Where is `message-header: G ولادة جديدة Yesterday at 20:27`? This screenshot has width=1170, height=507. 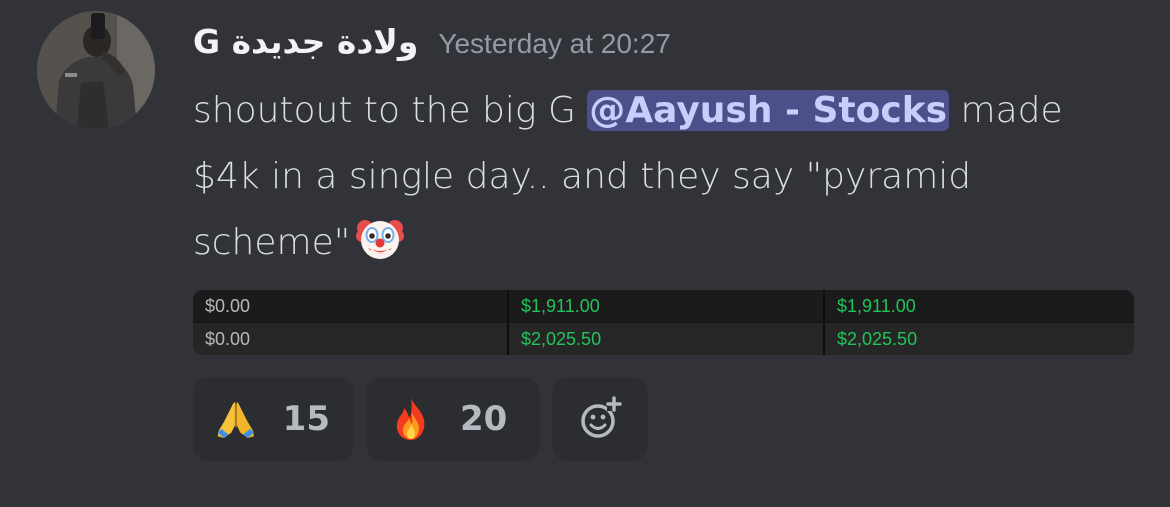
message-header: G ولادة جديدة Yesterday at 20:27 is located at coordinates (432, 47).